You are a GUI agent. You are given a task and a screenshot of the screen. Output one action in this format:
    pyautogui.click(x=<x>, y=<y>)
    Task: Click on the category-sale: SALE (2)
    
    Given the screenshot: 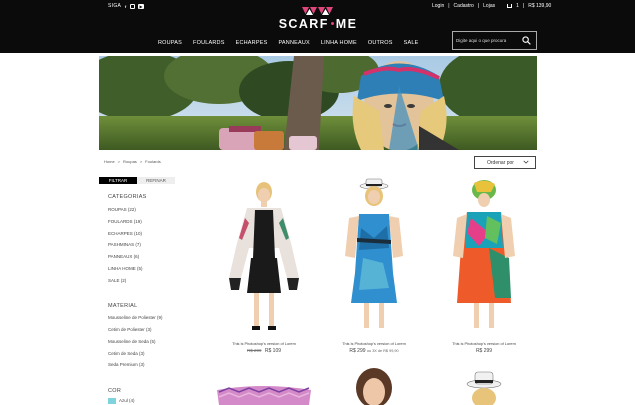 What is the action you would take?
    pyautogui.click(x=117, y=280)
    